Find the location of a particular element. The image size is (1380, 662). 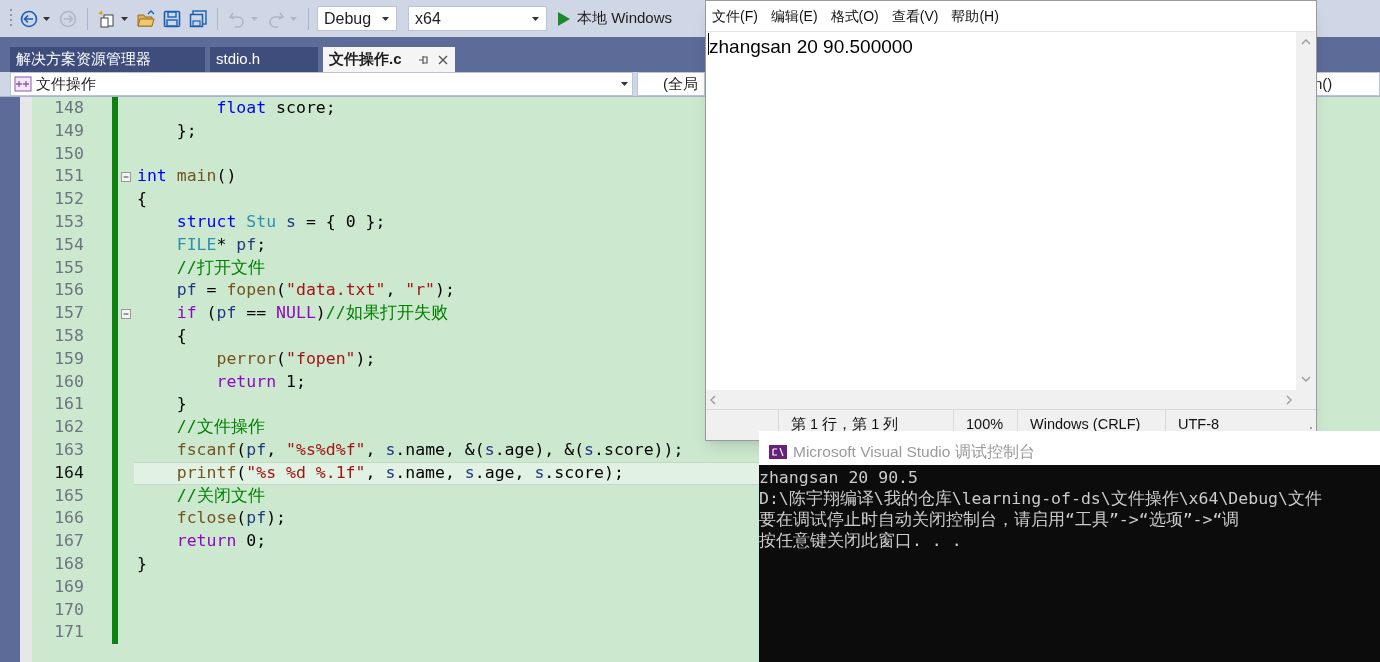

line-number: 163 is located at coordinates (68, 449).